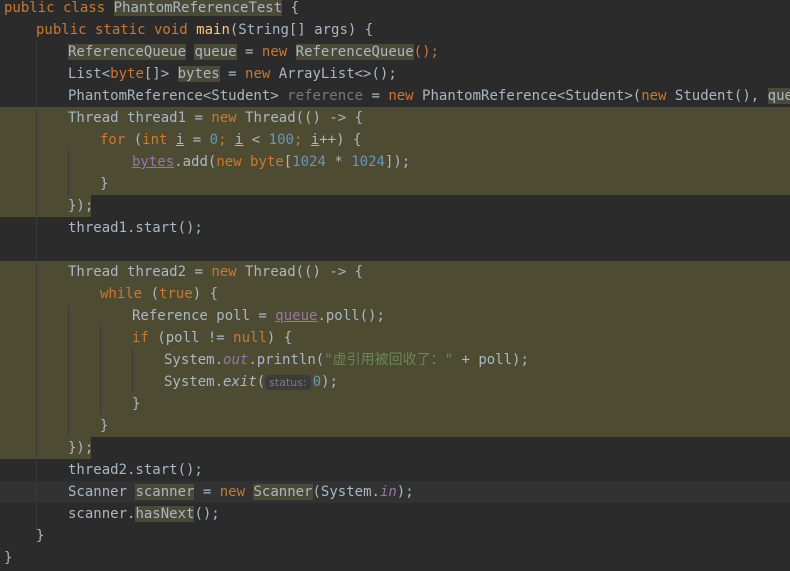  Describe the element at coordinates (135, 470) in the screenshot. I see `code-line-thread2-start: thread2.start();` at that location.